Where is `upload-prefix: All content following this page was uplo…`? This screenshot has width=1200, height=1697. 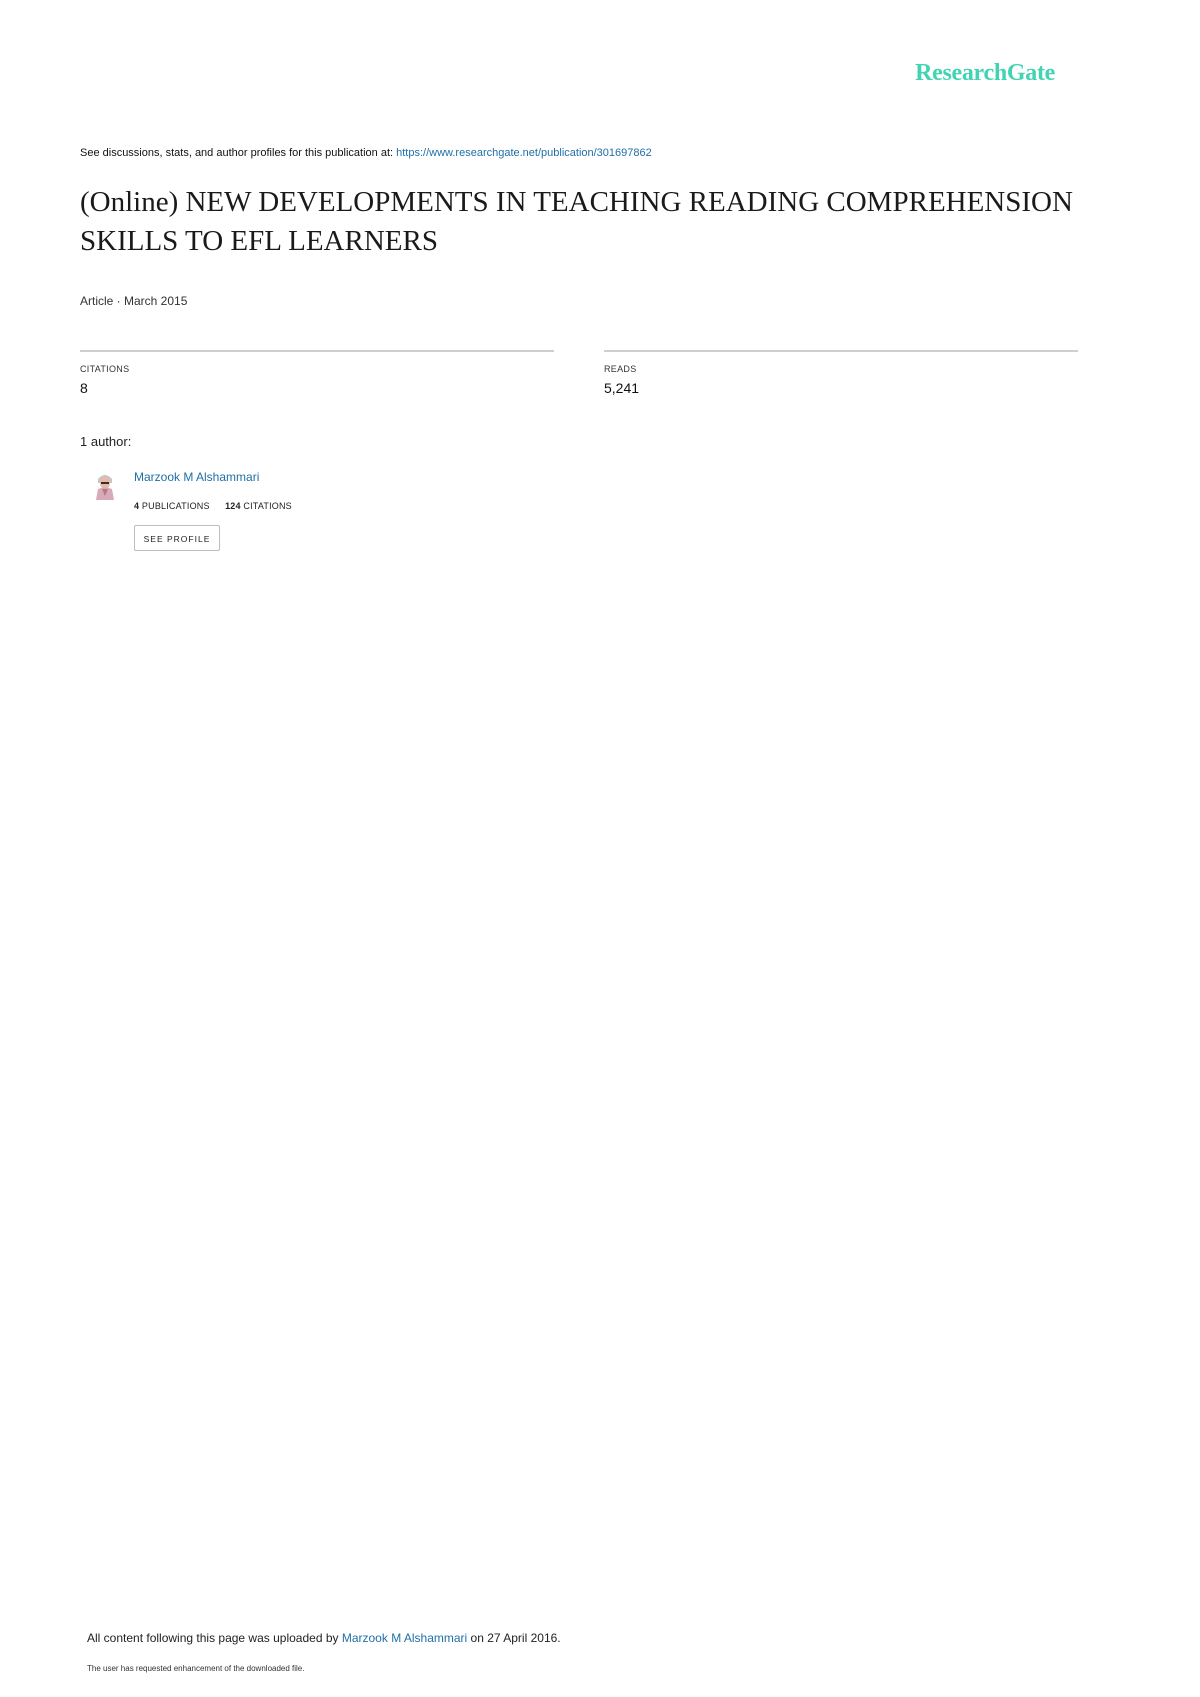
upload-prefix: All content following this page was uplo… is located at coordinates (214, 1638).